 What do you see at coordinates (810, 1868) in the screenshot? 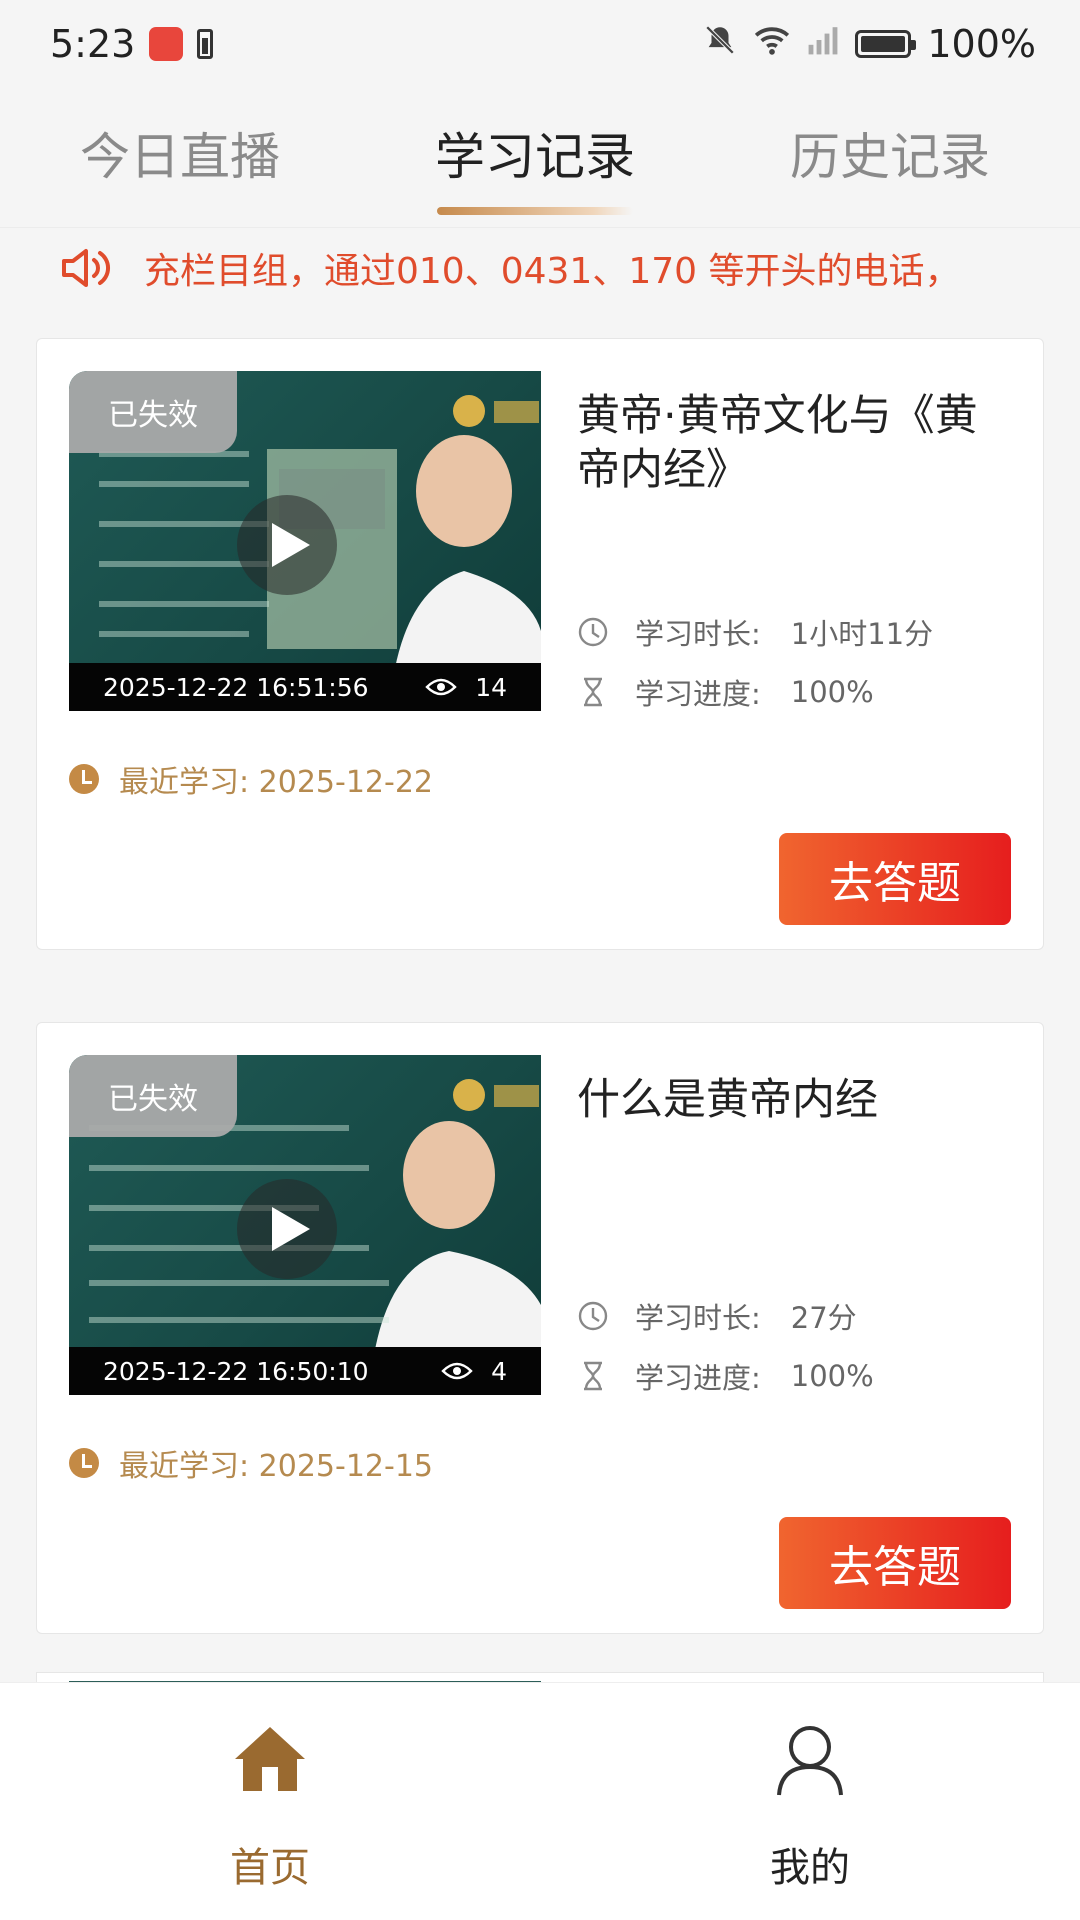
I see `nav-profile-label: 我的` at bounding box center [810, 1868].